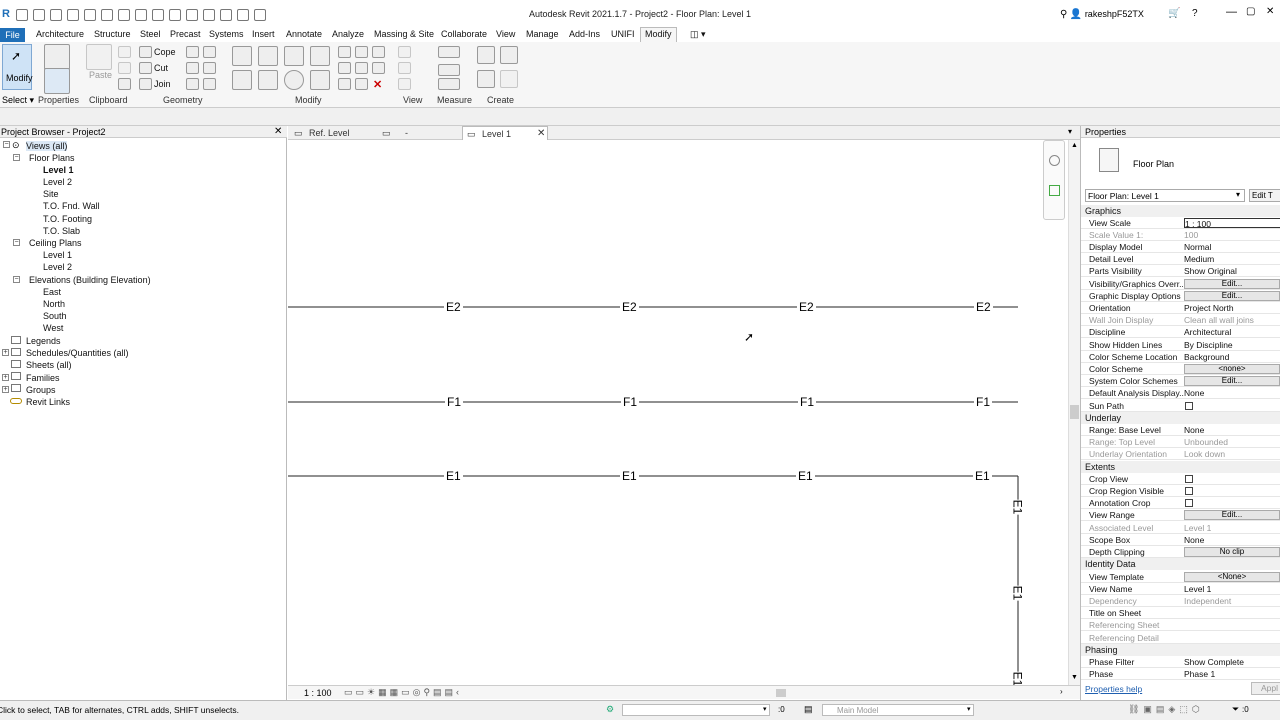  I want to click on prop-value: Show Complete, so click(1232, 662).